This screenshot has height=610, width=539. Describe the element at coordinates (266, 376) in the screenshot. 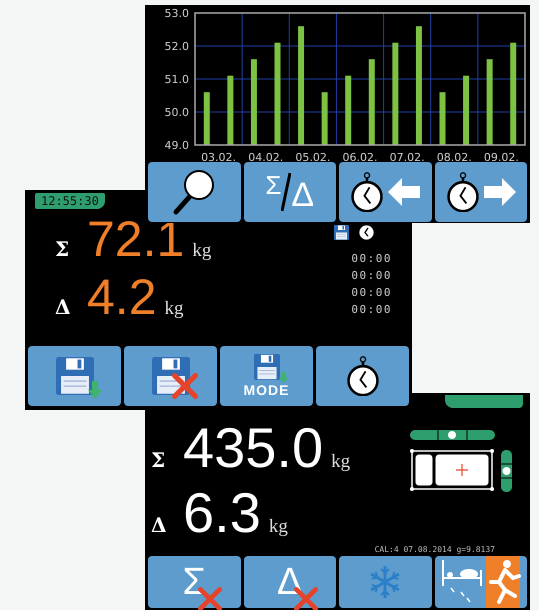

I see `save-mode-button: MODE` at that location.